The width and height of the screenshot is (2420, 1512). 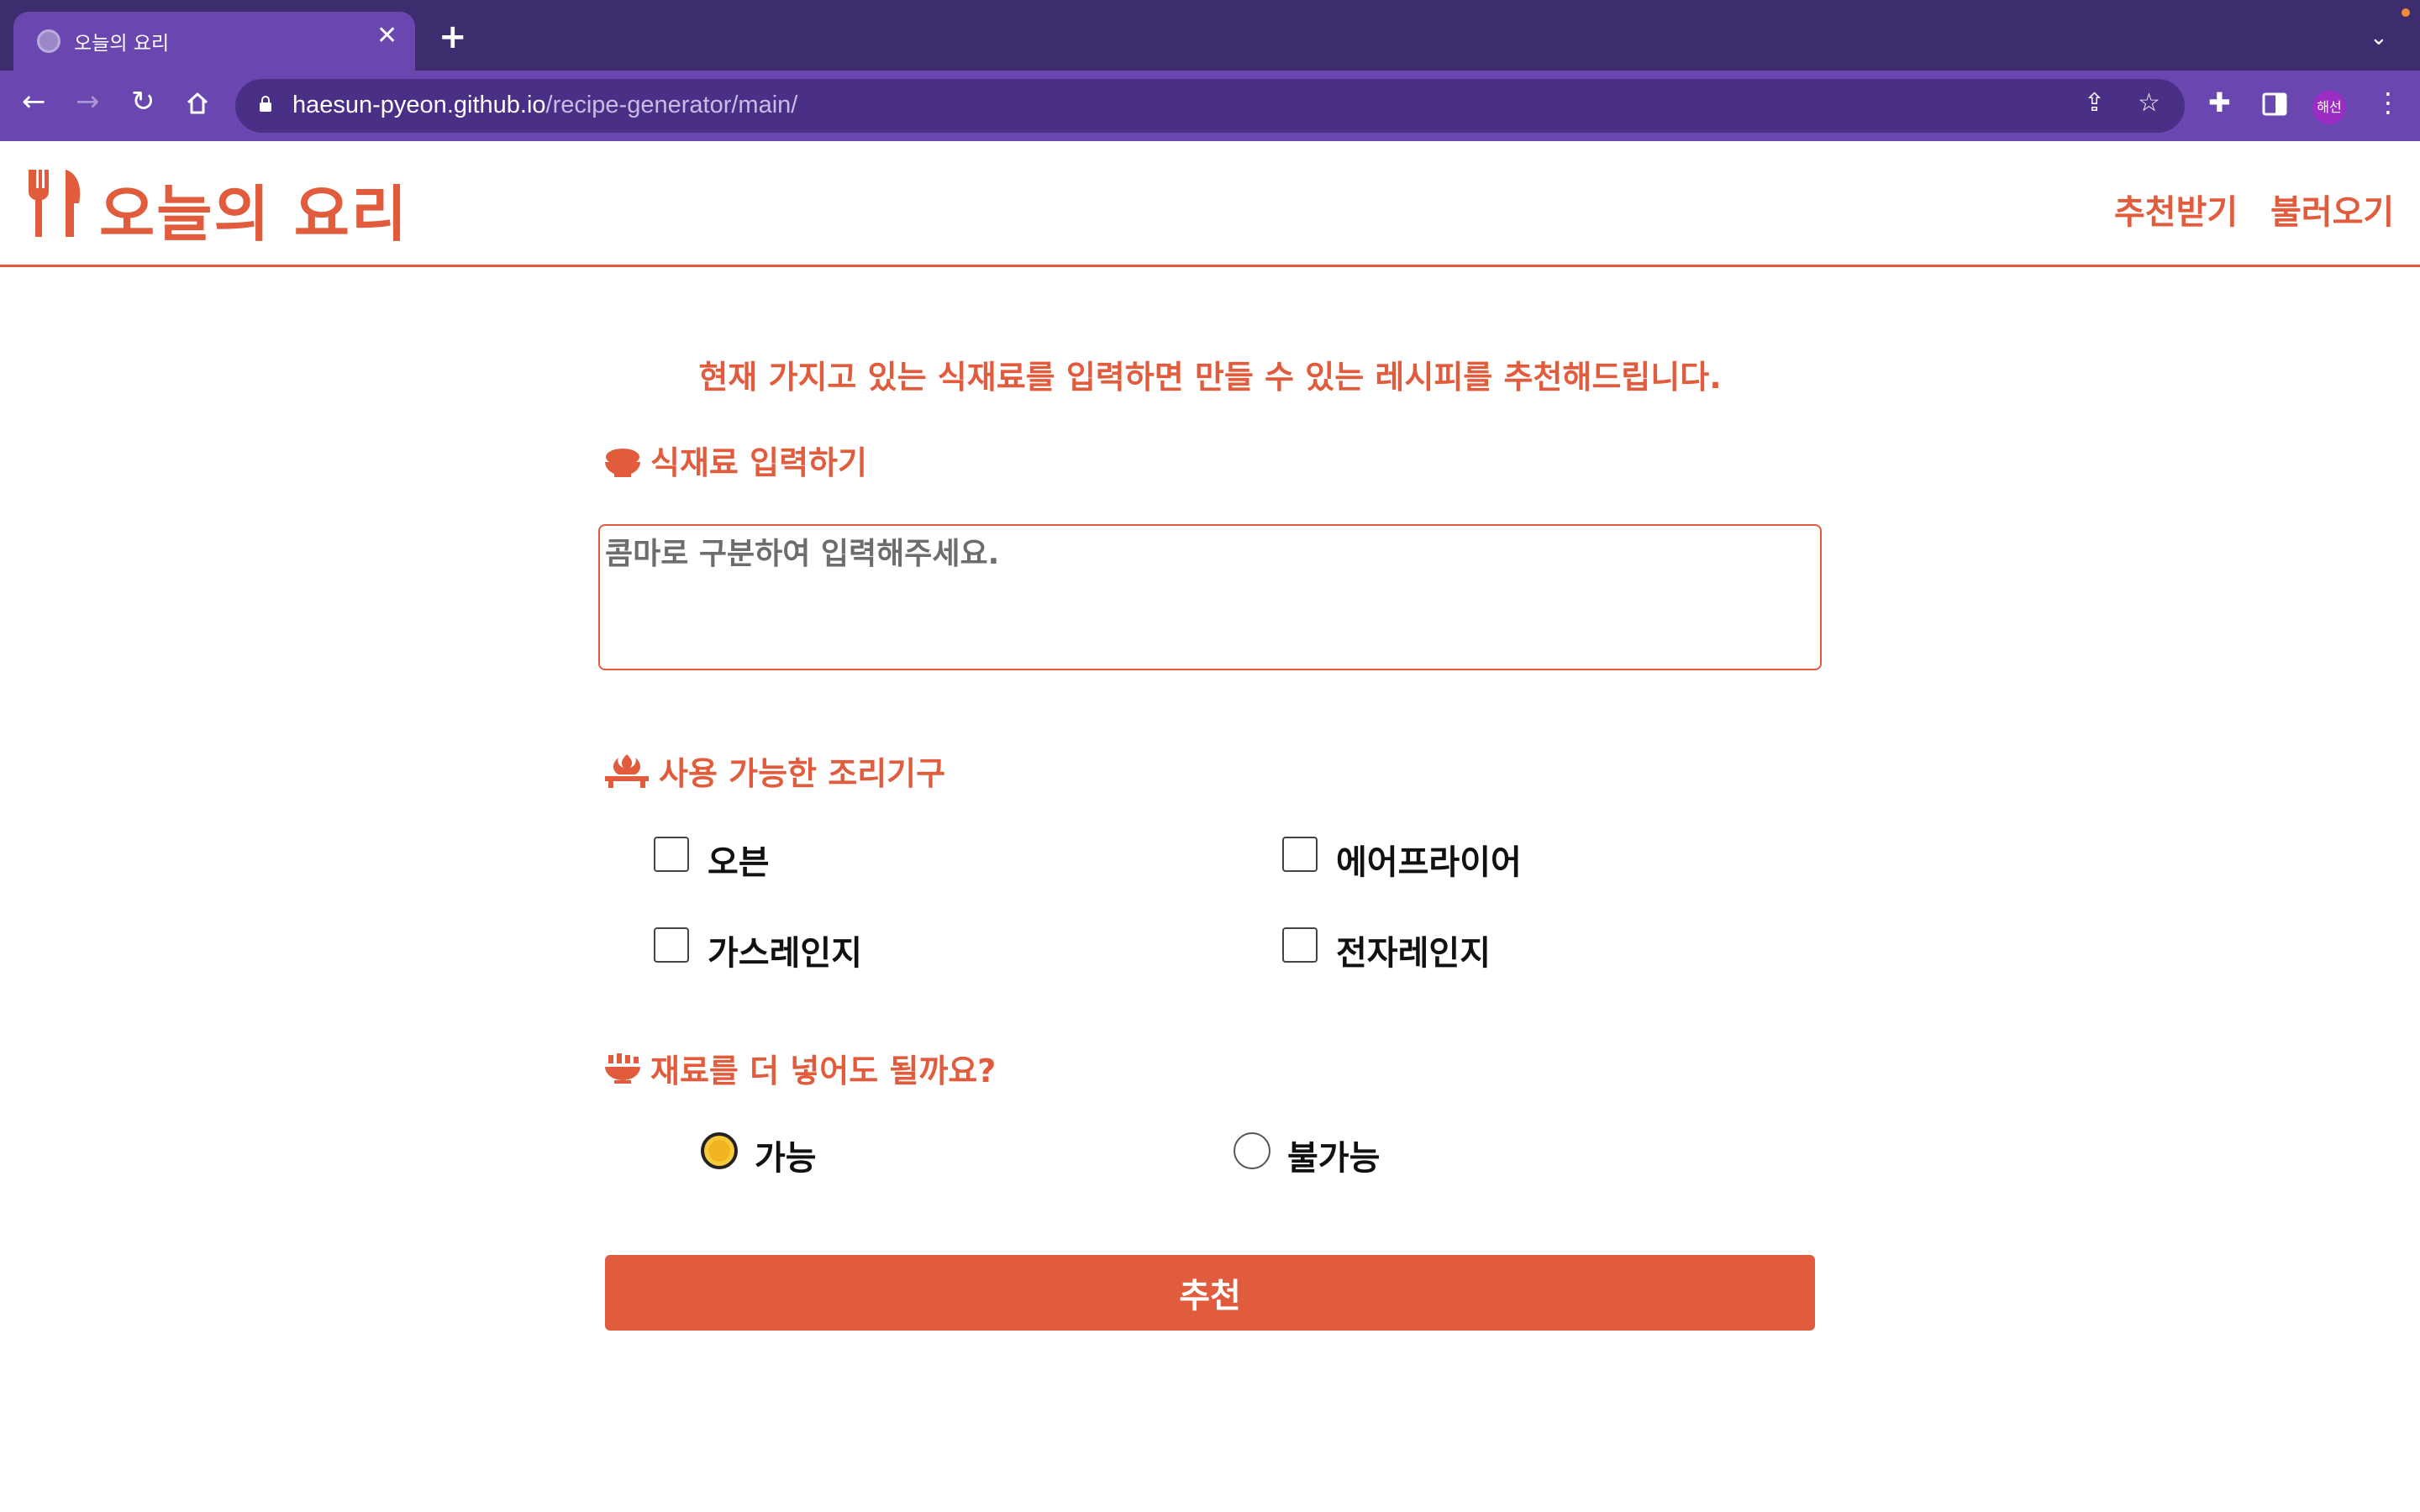 What do you see at coordinates (34, 101) in the screenshot?
I see `back-icon: ←` at bounding box center [34, 101].